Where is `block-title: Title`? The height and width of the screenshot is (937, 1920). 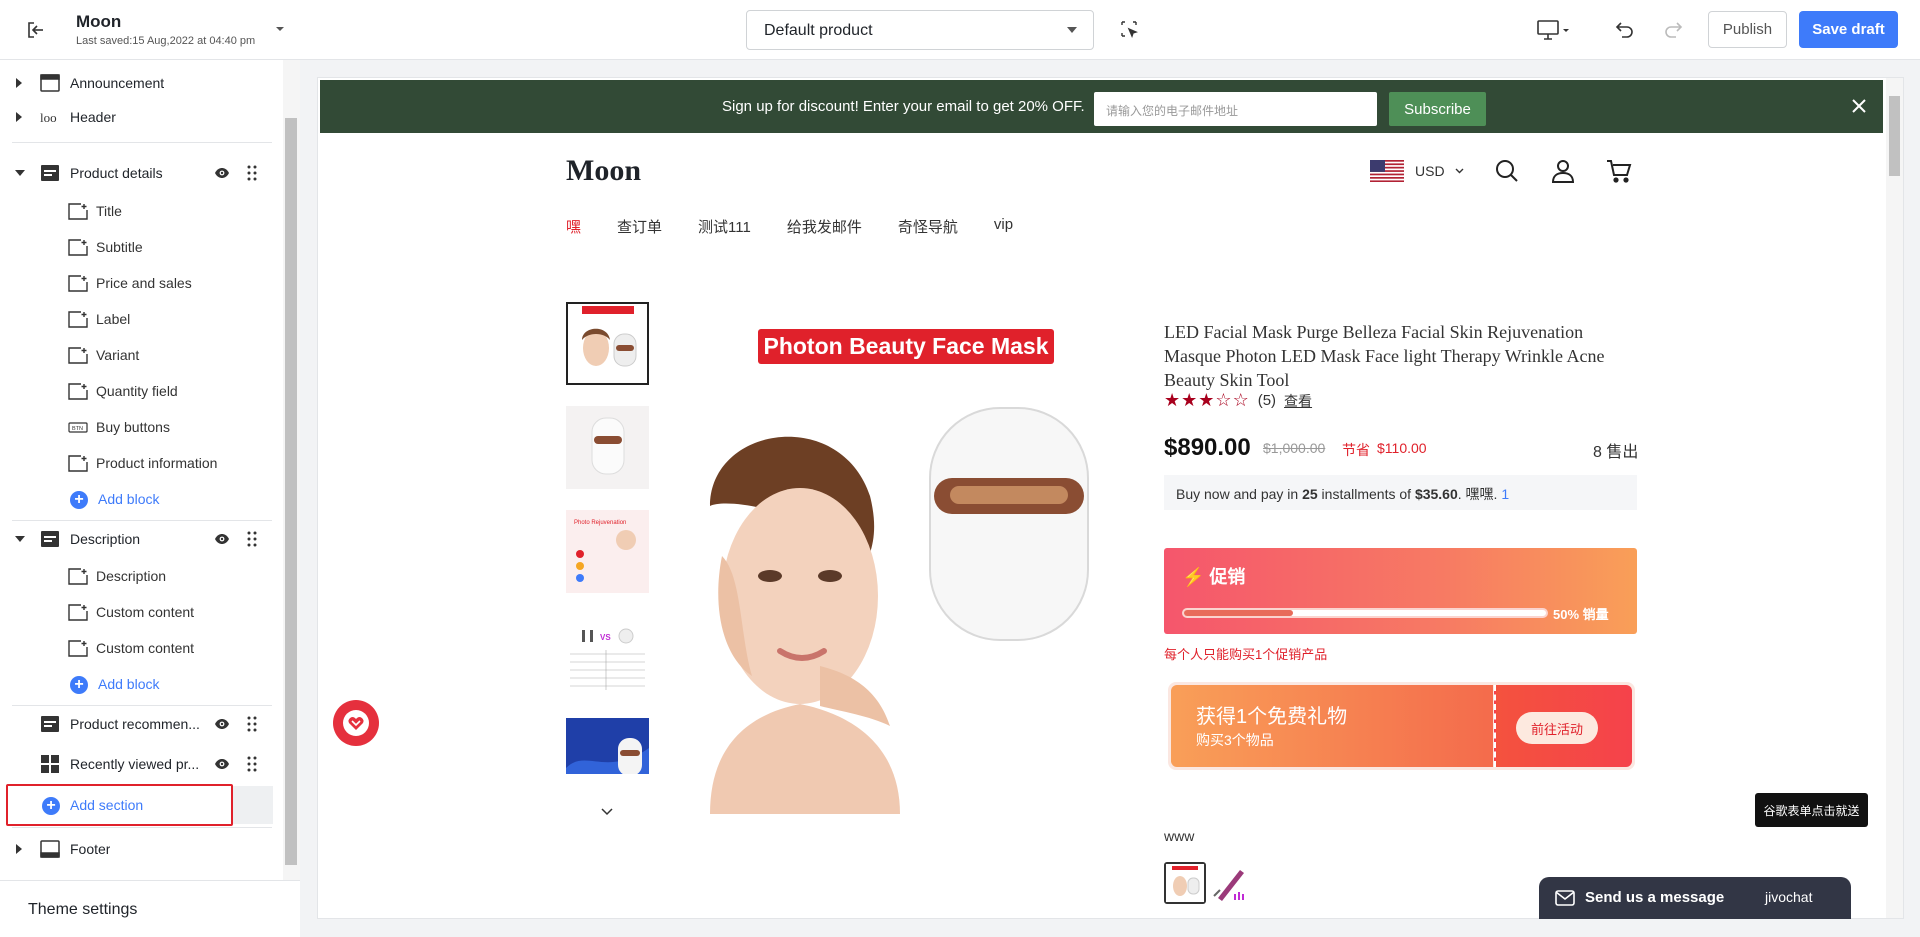
block-title: Title is located at coordinates (141, 211).